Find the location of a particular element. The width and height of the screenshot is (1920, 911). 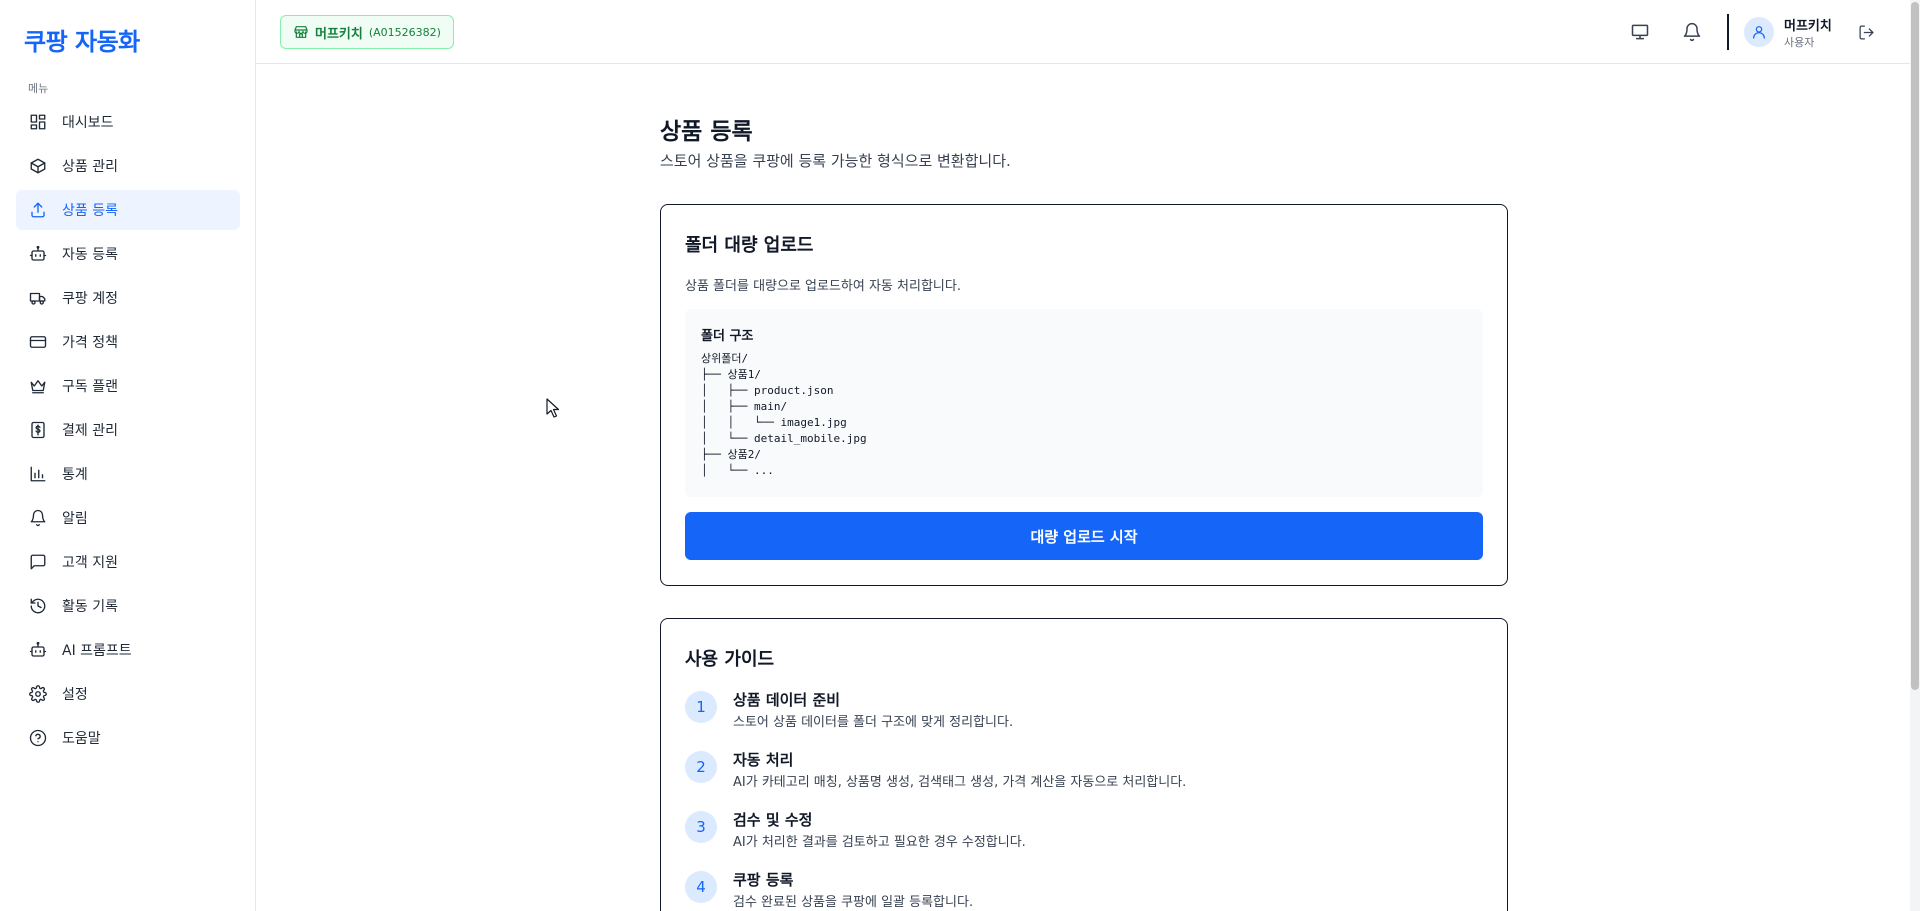

step-number: 4 is located at coordinates (701, 887).